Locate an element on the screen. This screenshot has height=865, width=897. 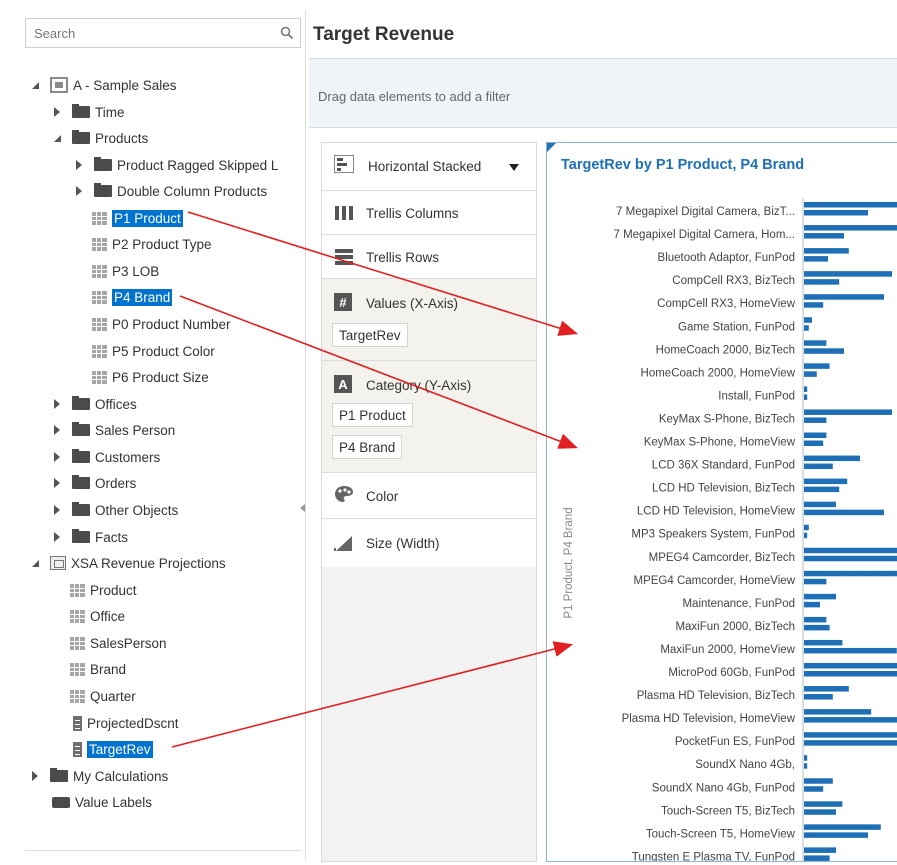
search-icon is located at coordinates (287, 33).